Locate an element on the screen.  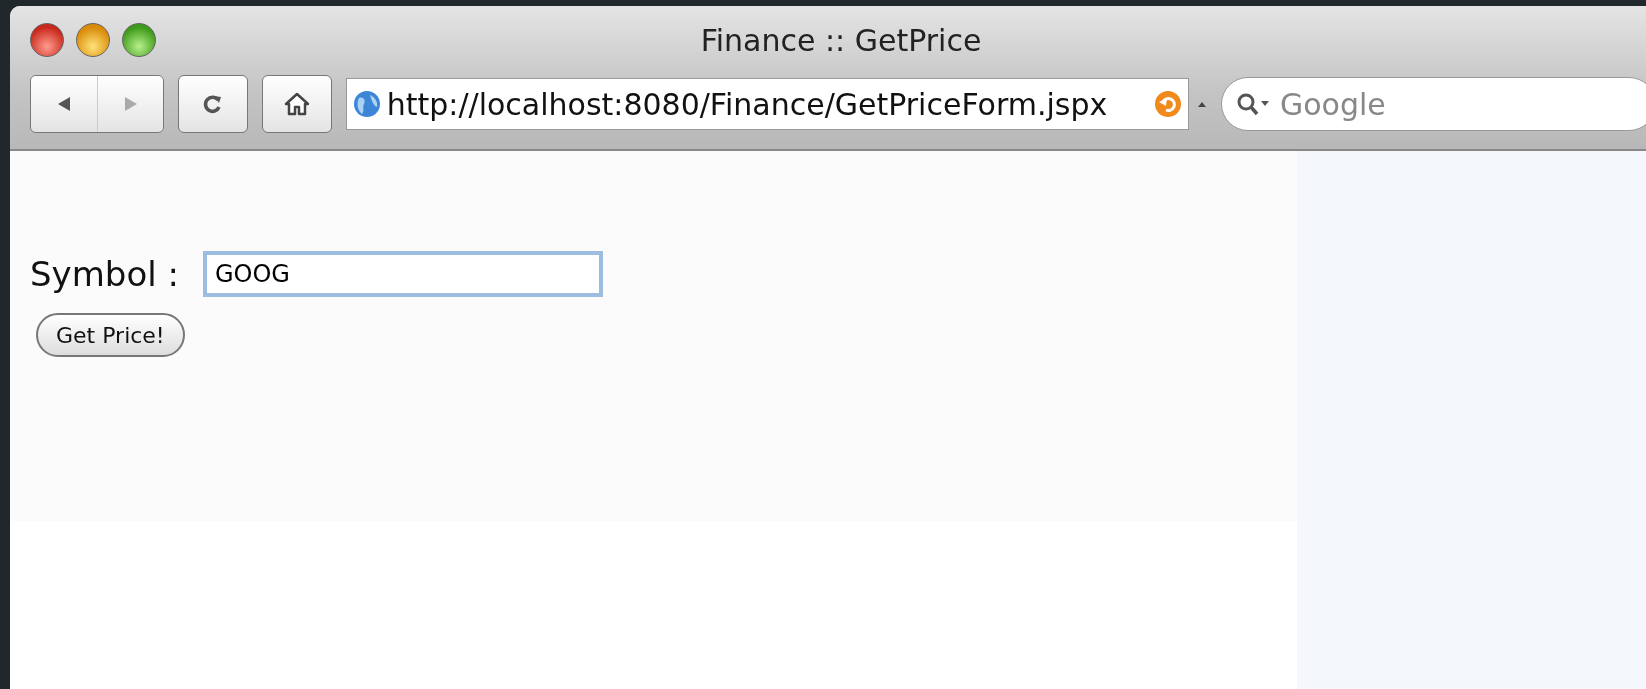
reload-icon is located at coordinates (212, 104).